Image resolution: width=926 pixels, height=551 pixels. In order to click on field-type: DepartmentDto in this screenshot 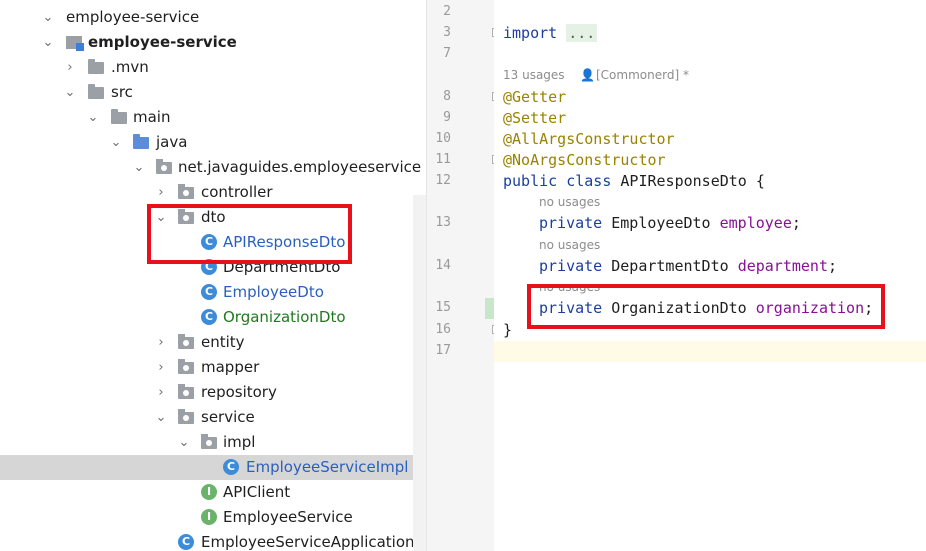, I will do `click(670, 266)`.